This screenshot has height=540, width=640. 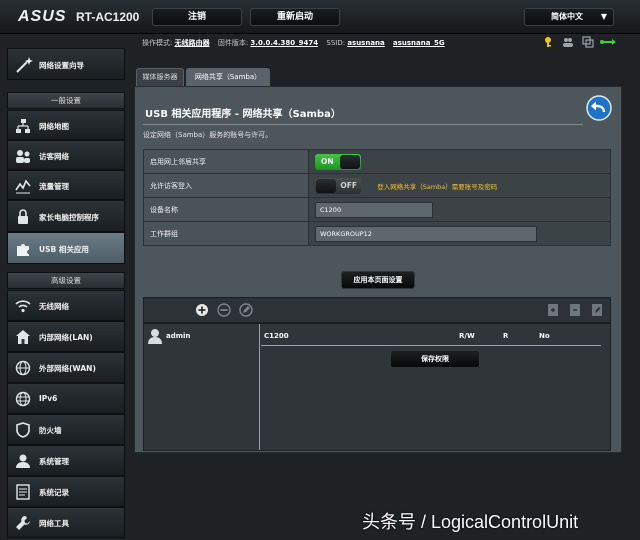 What do you see at coordinates (23, 492) in the screenshot?
I see `system-log-icon` at bounding box center [23, 492].